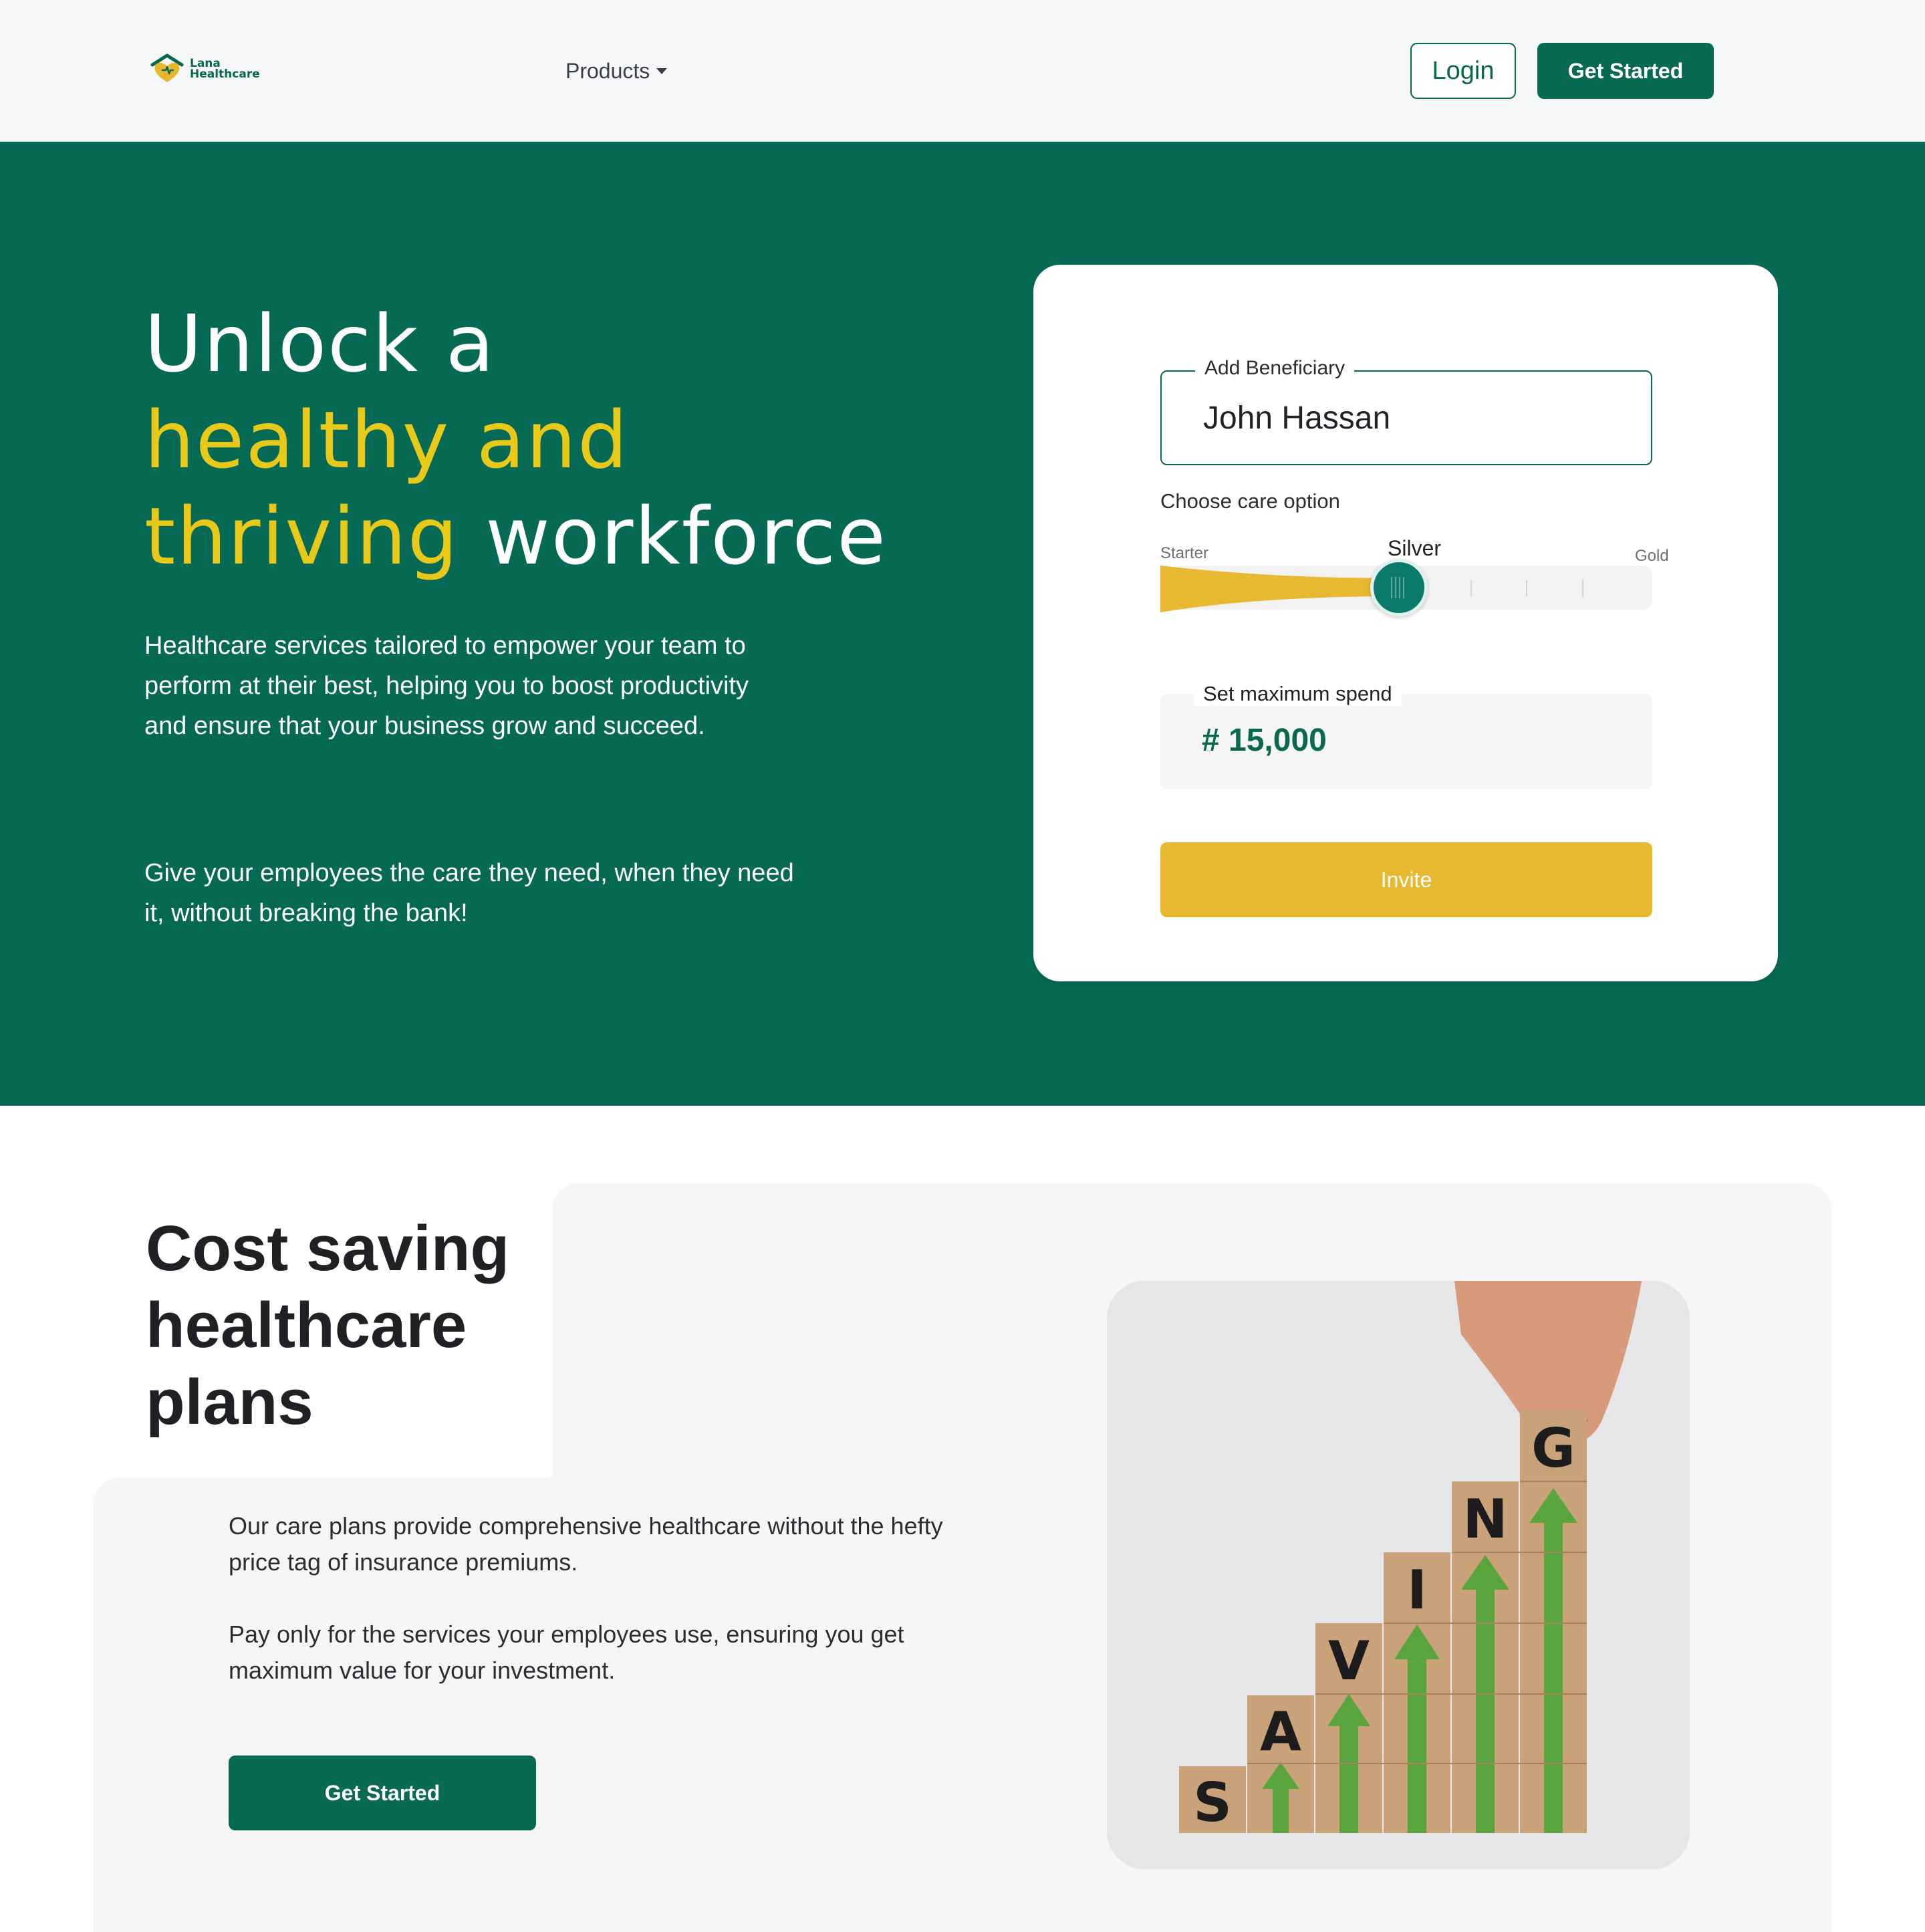 The width and height of the screenshot is (1925, 1932). Describe the element at coordinates (320, 343) in the screenshot. I see `hero-title-part1: Unlock a` at that location.